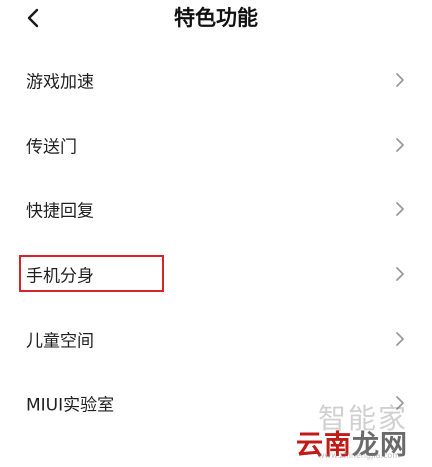 The height and width of the screenshot is (467, 432). I want to click on list-item-label: MIUI实验室, so click(70, 405).